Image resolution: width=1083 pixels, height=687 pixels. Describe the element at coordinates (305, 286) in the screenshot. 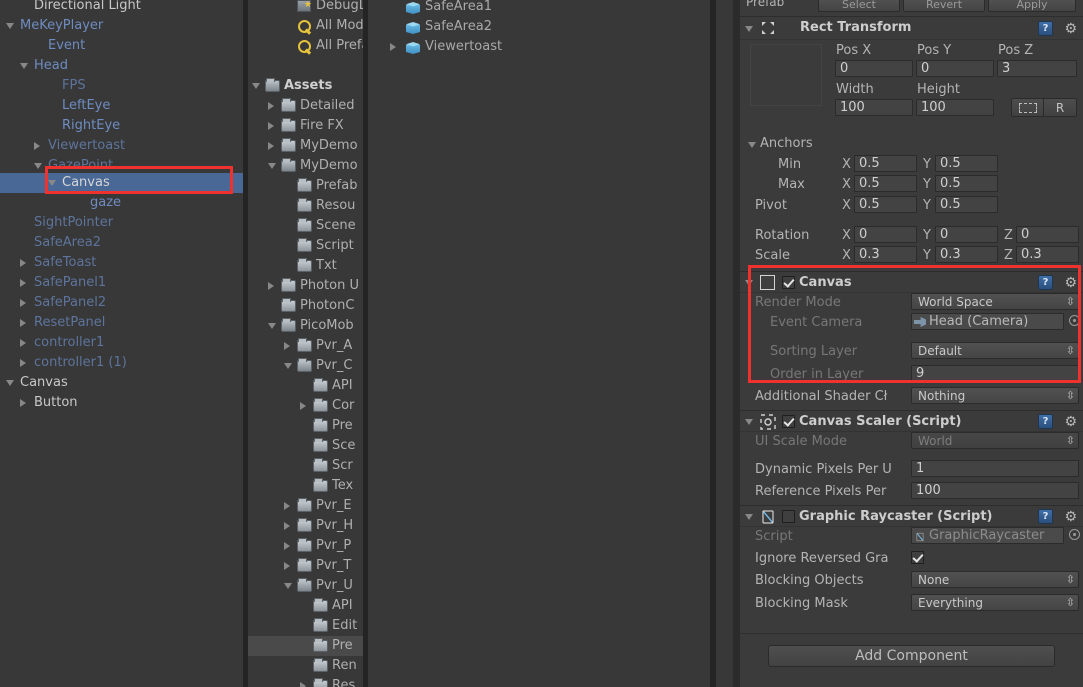

I see `project-tree-item-photon-u: Photon U` at that location.